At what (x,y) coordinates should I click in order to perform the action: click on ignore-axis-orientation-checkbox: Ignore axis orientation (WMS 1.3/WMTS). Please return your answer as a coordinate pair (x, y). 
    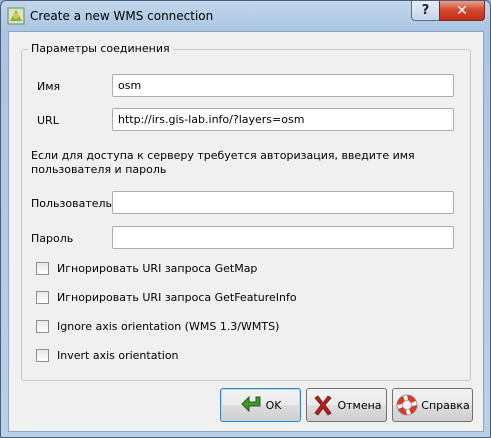
    Looking at the image, I should click on (157, 326).